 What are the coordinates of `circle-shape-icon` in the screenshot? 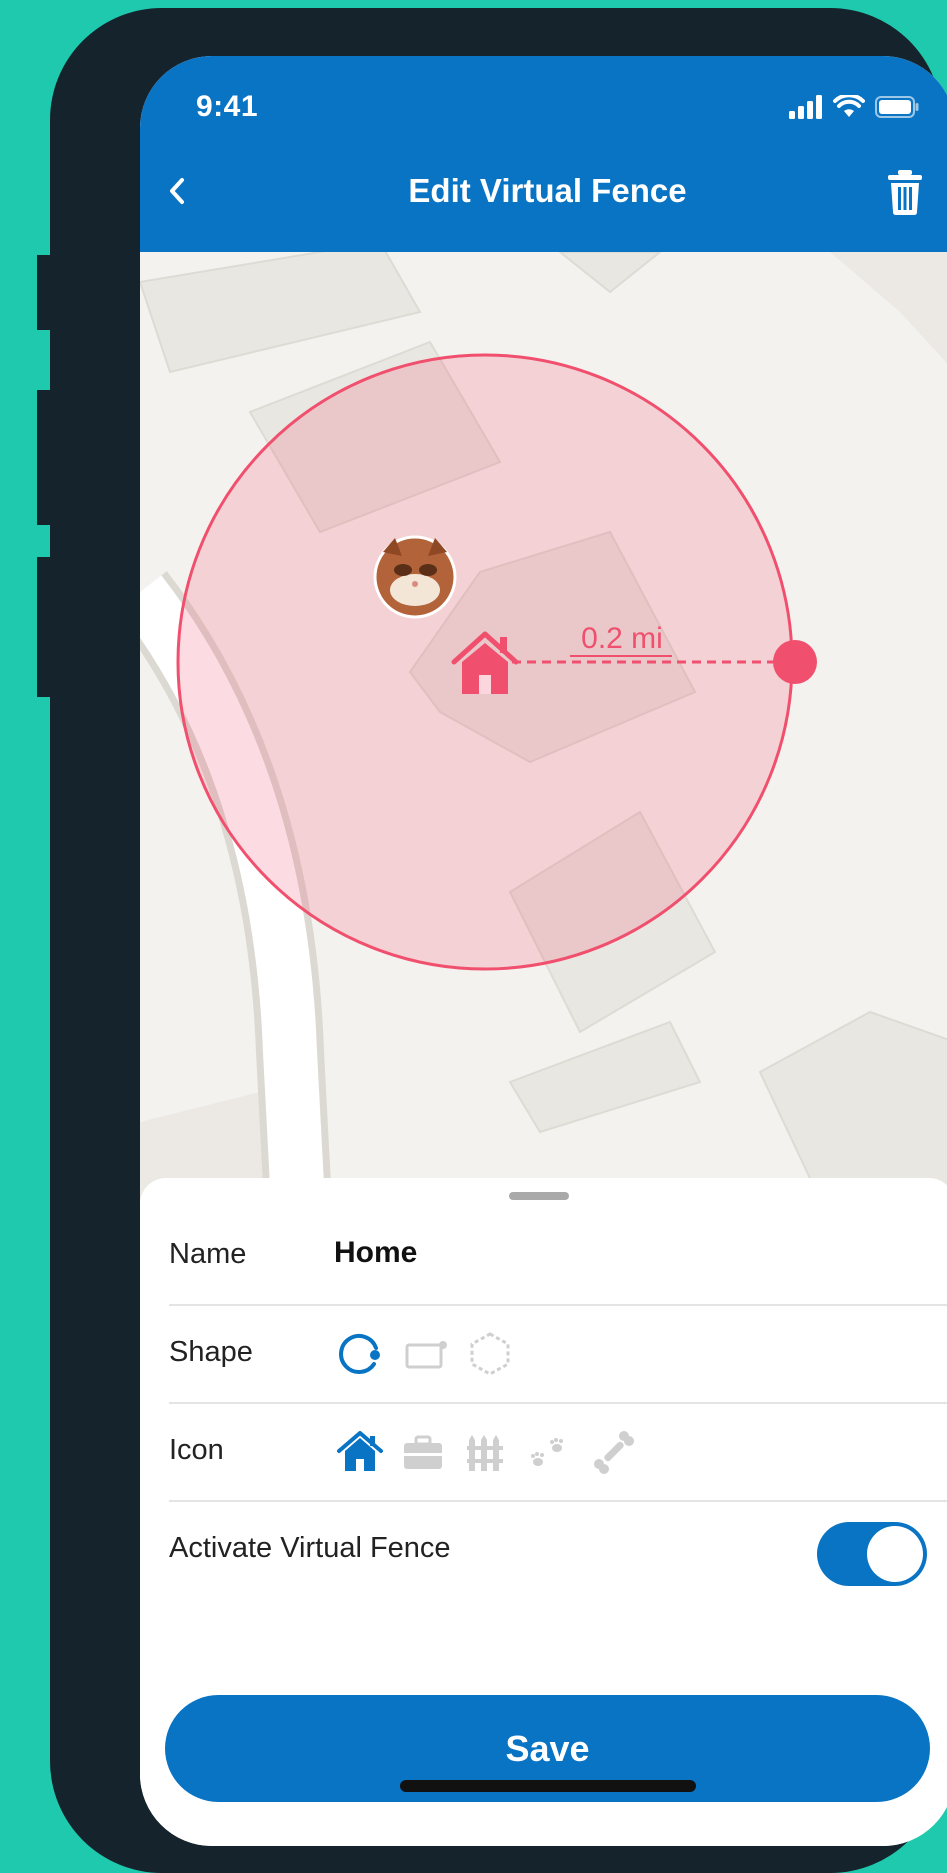 It's located at (359, 1354).